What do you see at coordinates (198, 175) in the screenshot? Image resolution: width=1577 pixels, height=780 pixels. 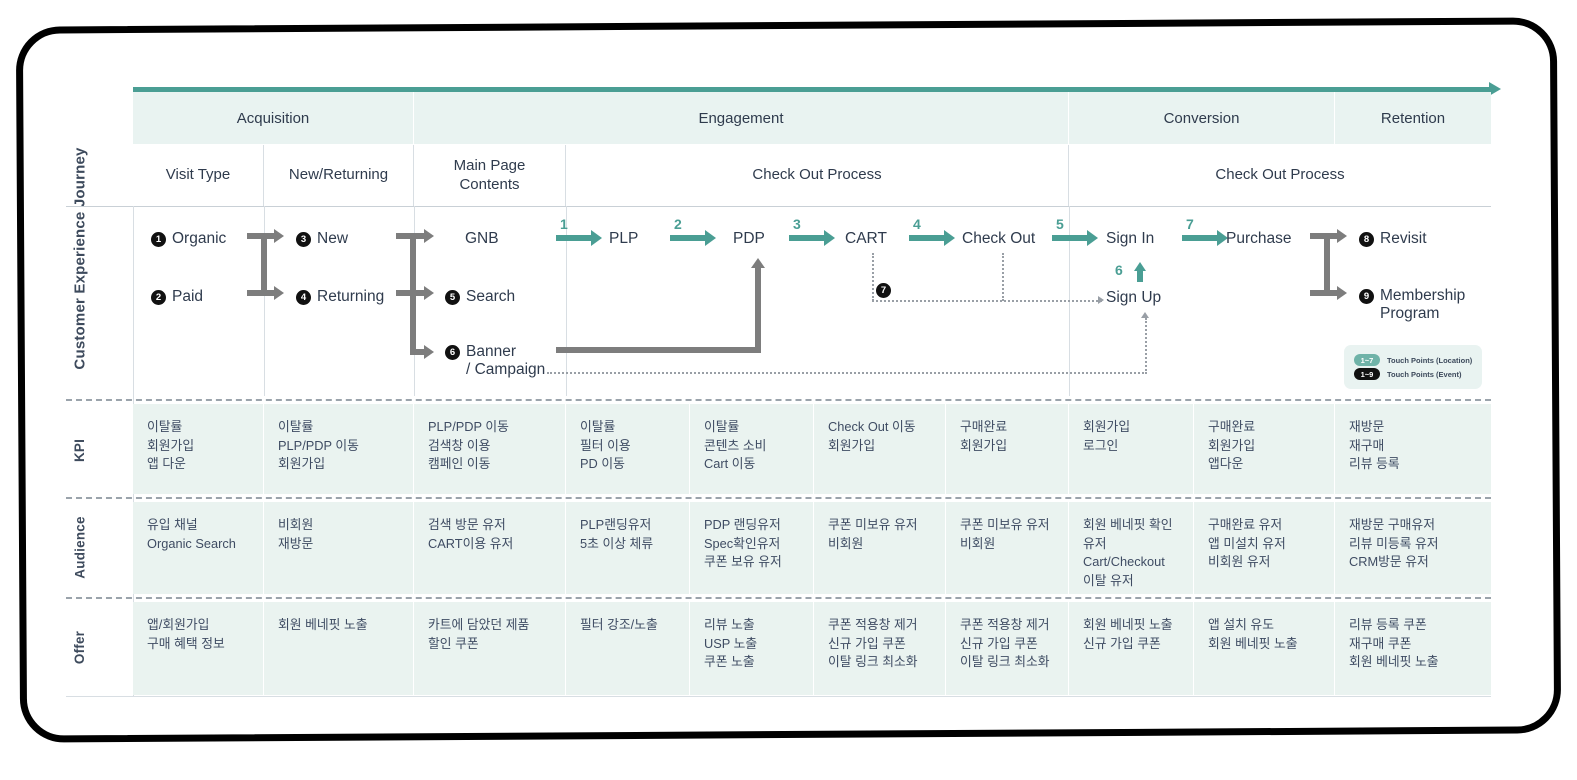 I see `subheader-visit-type: Visit Type` at bounding box center [198, 175].